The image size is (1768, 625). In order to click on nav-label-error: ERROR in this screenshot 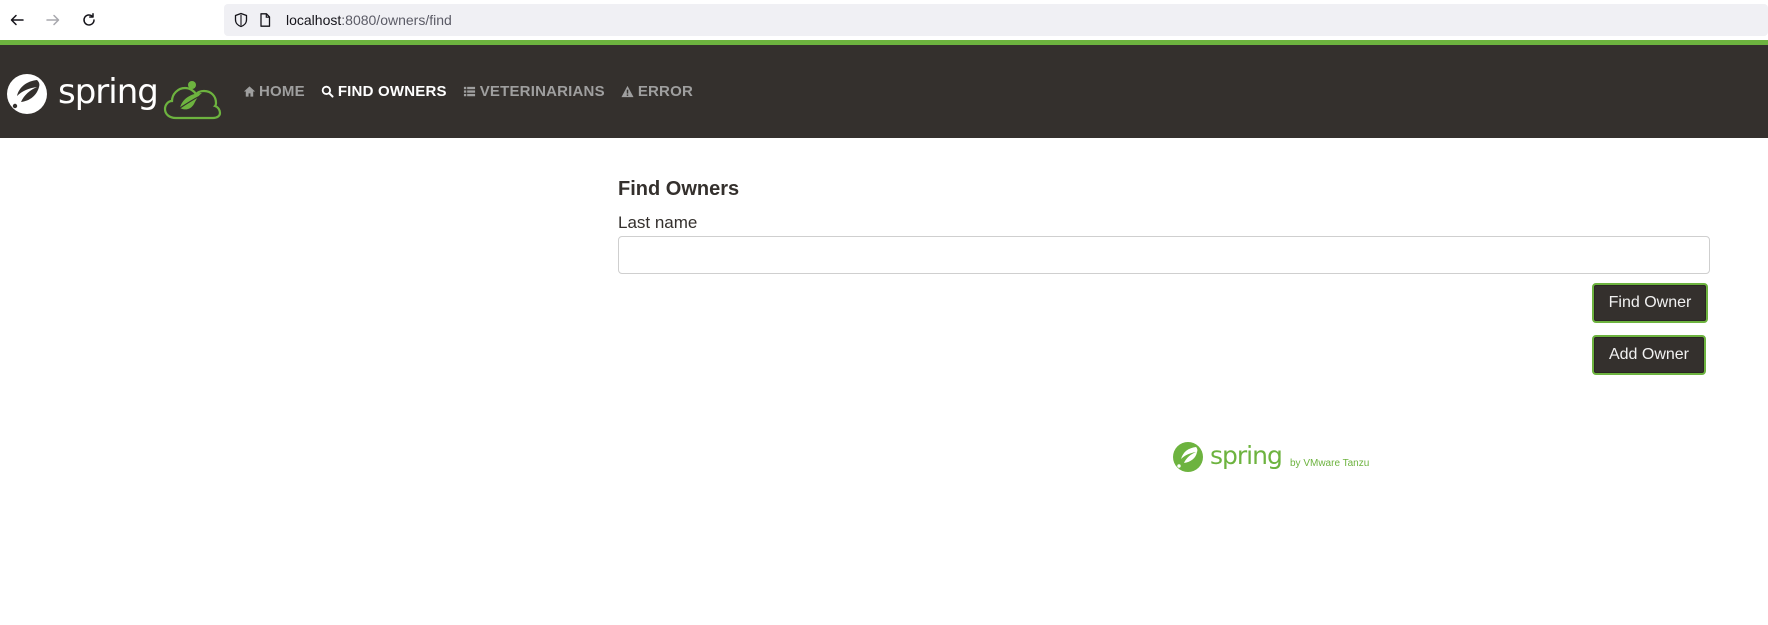, I will do `click(665, 91)`.